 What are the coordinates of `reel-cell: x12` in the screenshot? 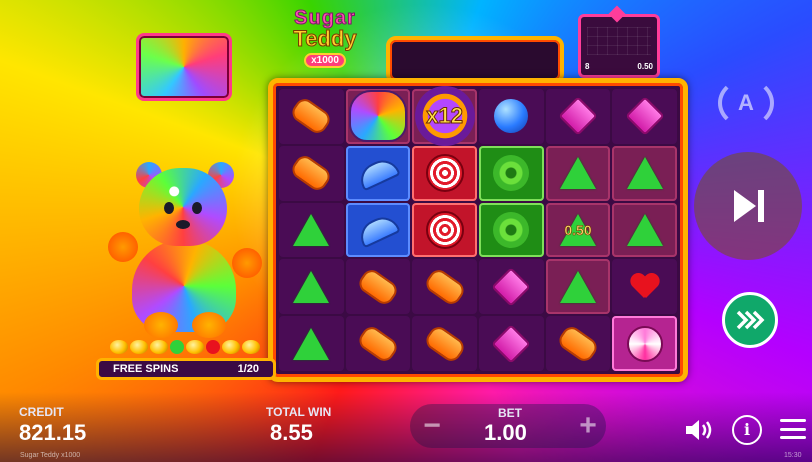 It's located at (444, 116).